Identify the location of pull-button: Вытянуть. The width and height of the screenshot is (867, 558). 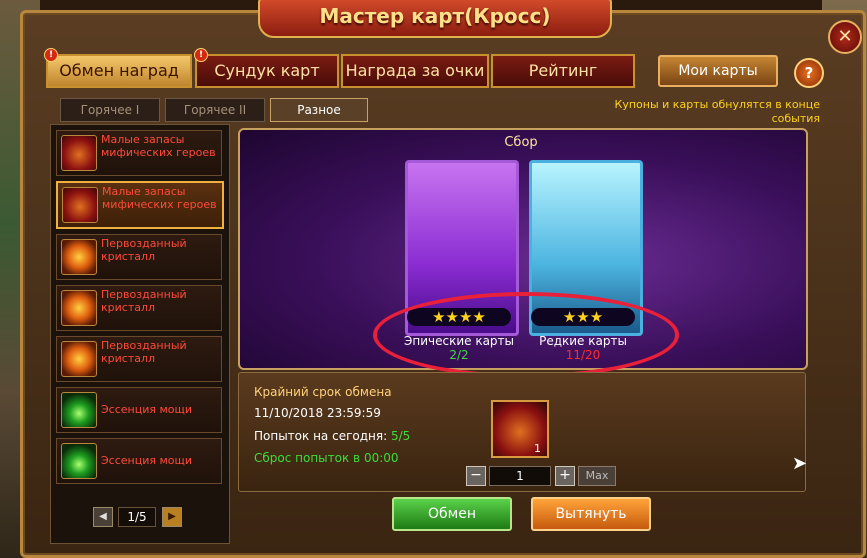
(591, 514).